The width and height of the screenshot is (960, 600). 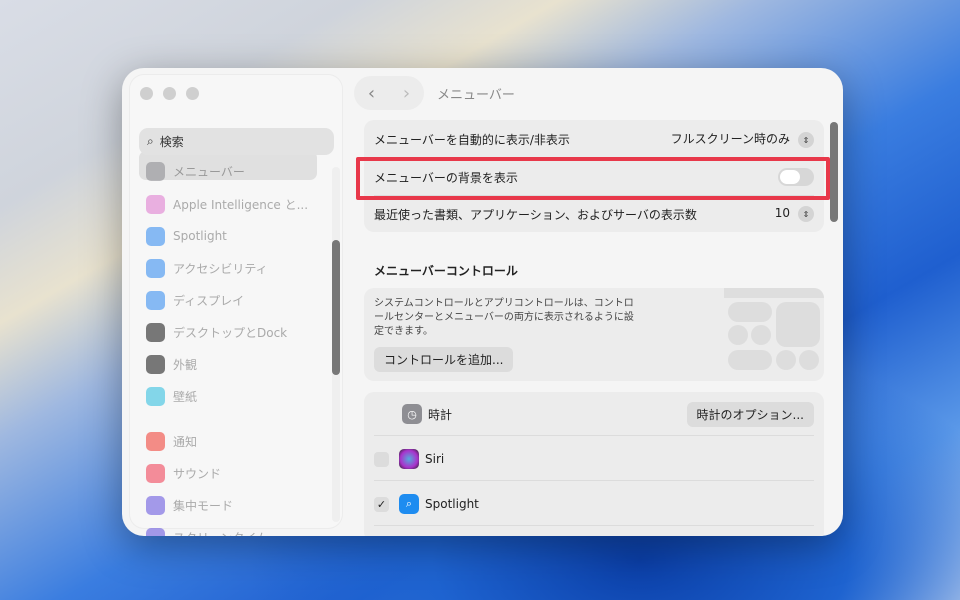 What do you see at coordinates (381, 459) in the screenshot?
I see `siri-checkbox` at bounding box center [381, 459].